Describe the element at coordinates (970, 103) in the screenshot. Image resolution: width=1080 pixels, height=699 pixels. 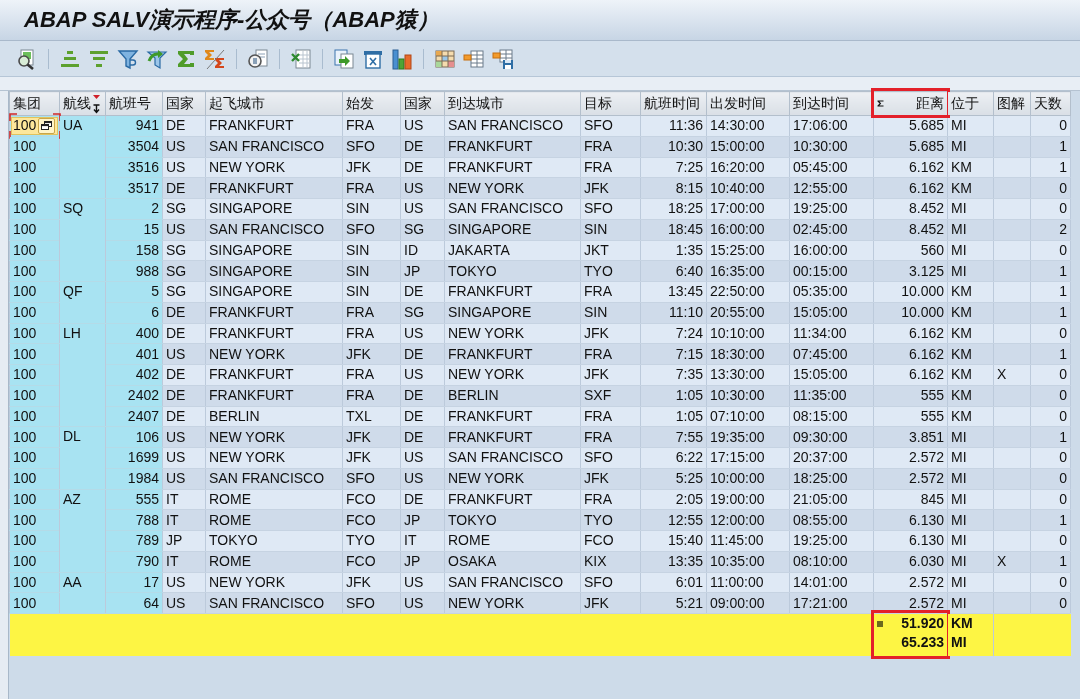
I see `column-header: 位于` at that location.